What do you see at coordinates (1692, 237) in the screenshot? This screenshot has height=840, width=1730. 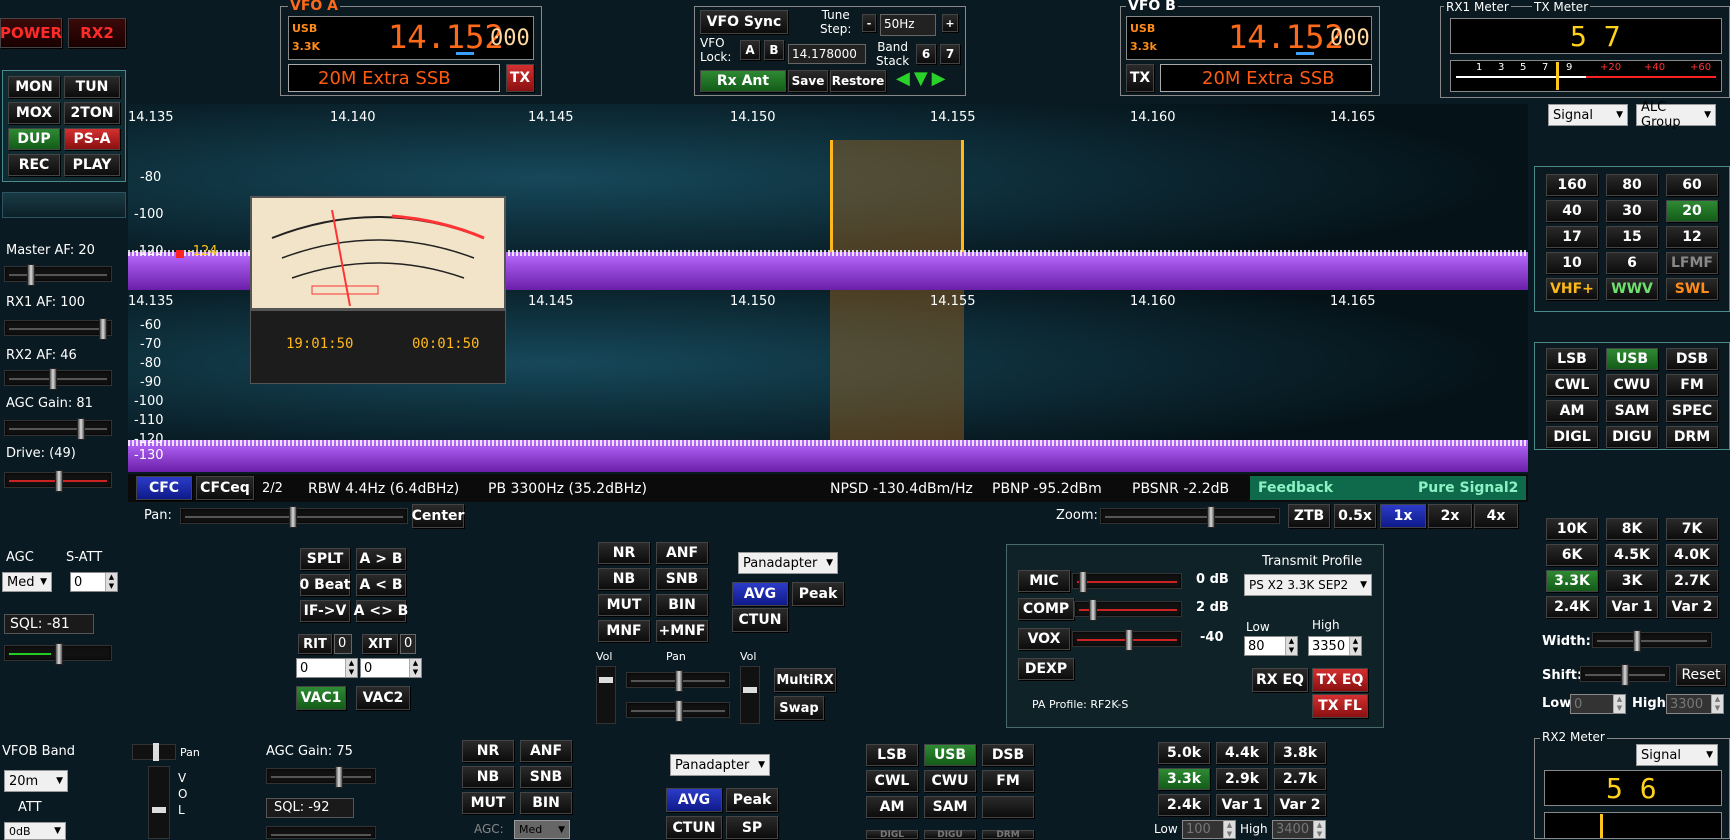 I see `band-button-12: 12` at bounding box center [1692, 237].